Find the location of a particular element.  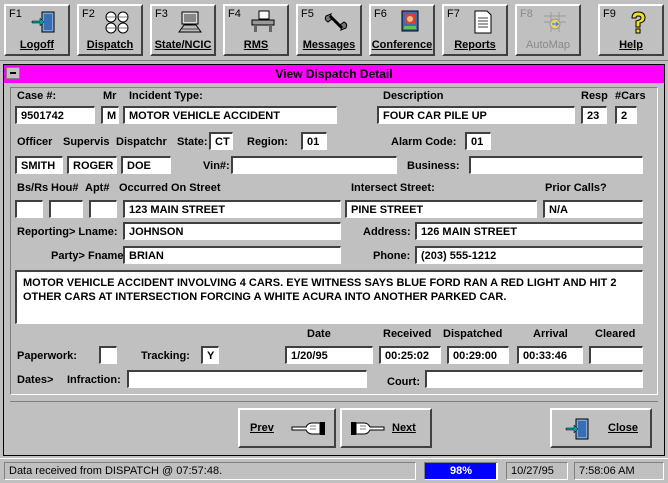

num-cars-label: #Cars is located at coordinates (630, 96).